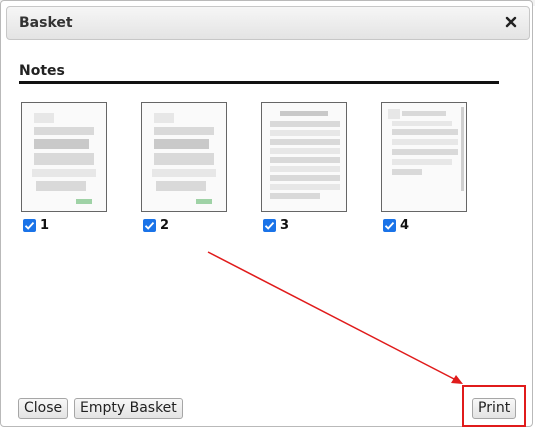 The height and width of the screenshot is (429, 535). What do you see at coordinates (335, 317) in the screenshot?
I see `annotation-arrow` at bounding box center [335, 317].